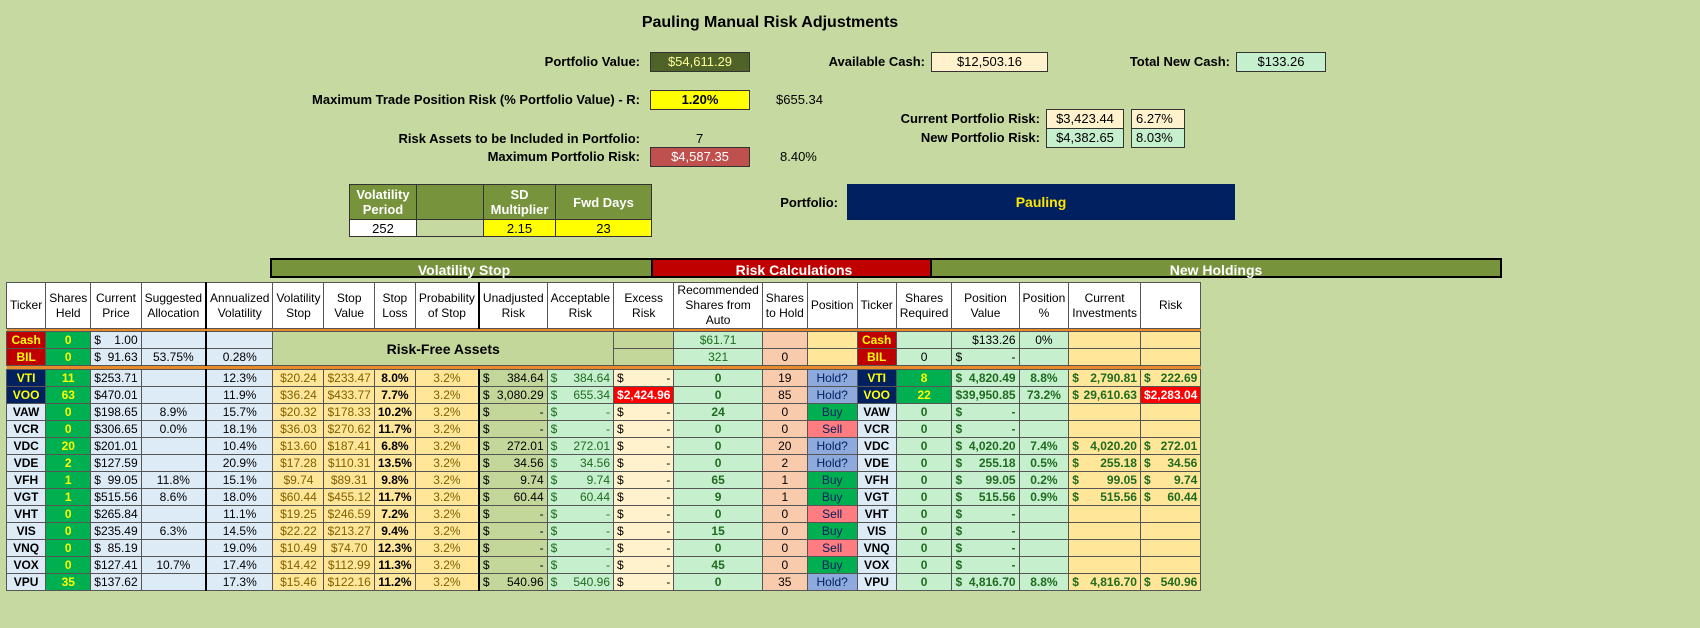  What do you see at coordinates (173, 480) in the screenshot?
I see `suggested-allocation: 11.8%` at bounding box center [173, 480].